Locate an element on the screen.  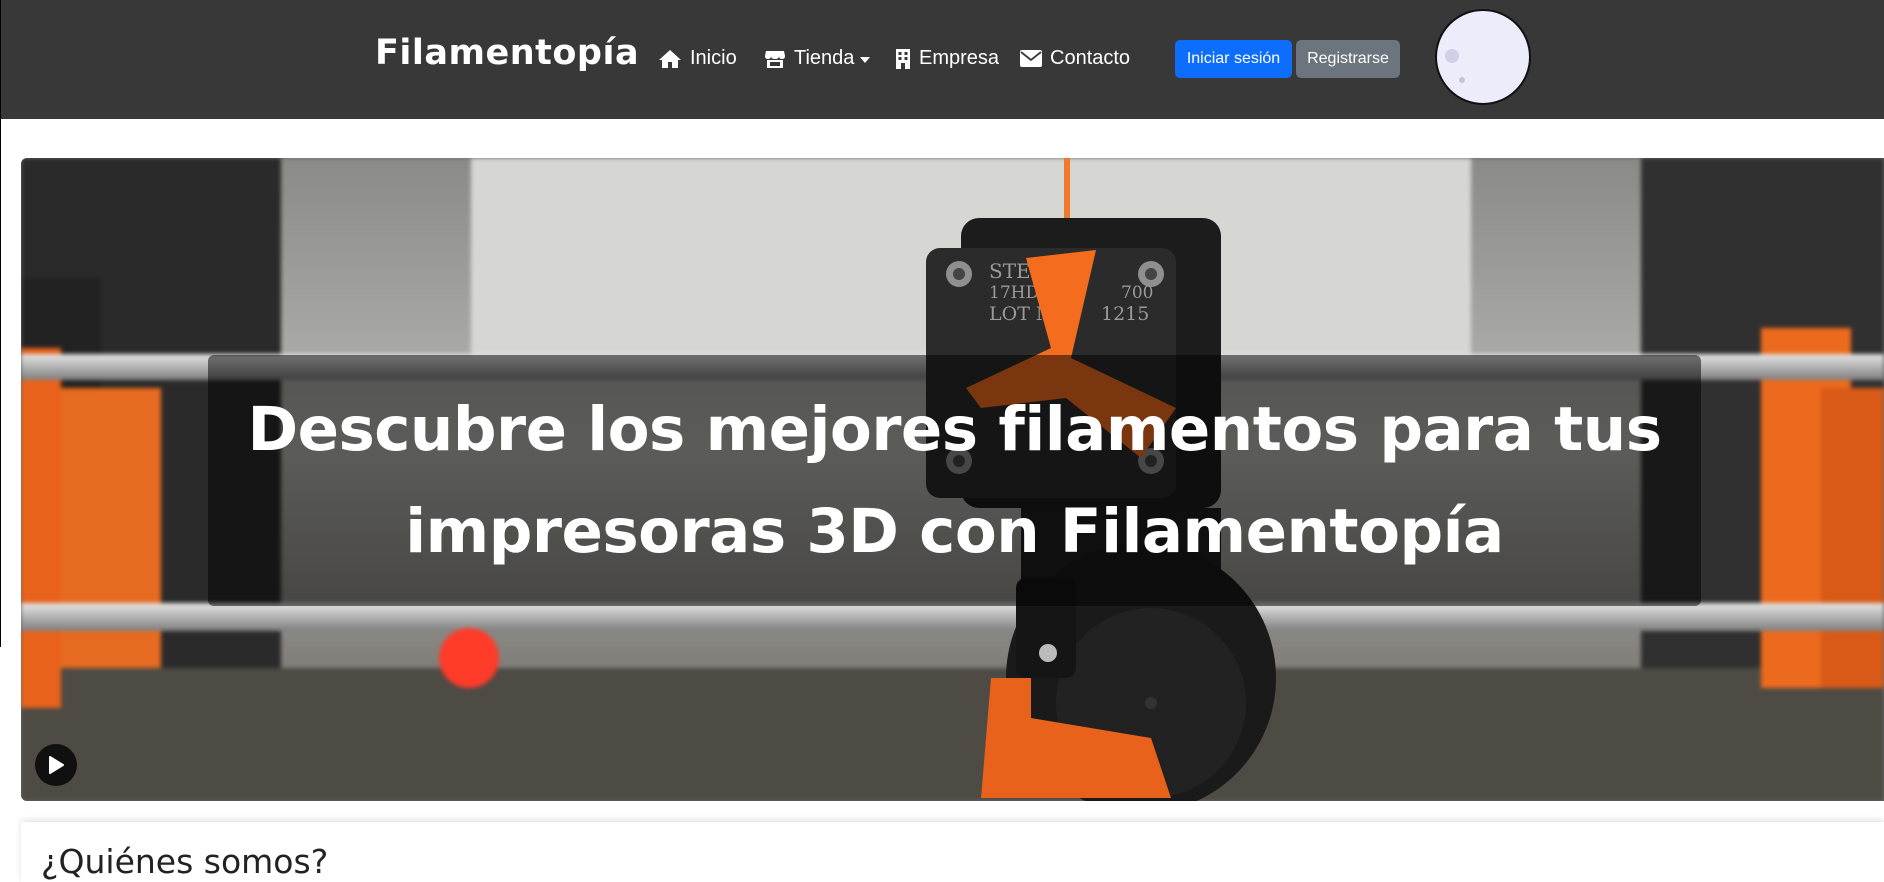
nav-item-contacto: Contacto is located at coordinates (1075, 58).